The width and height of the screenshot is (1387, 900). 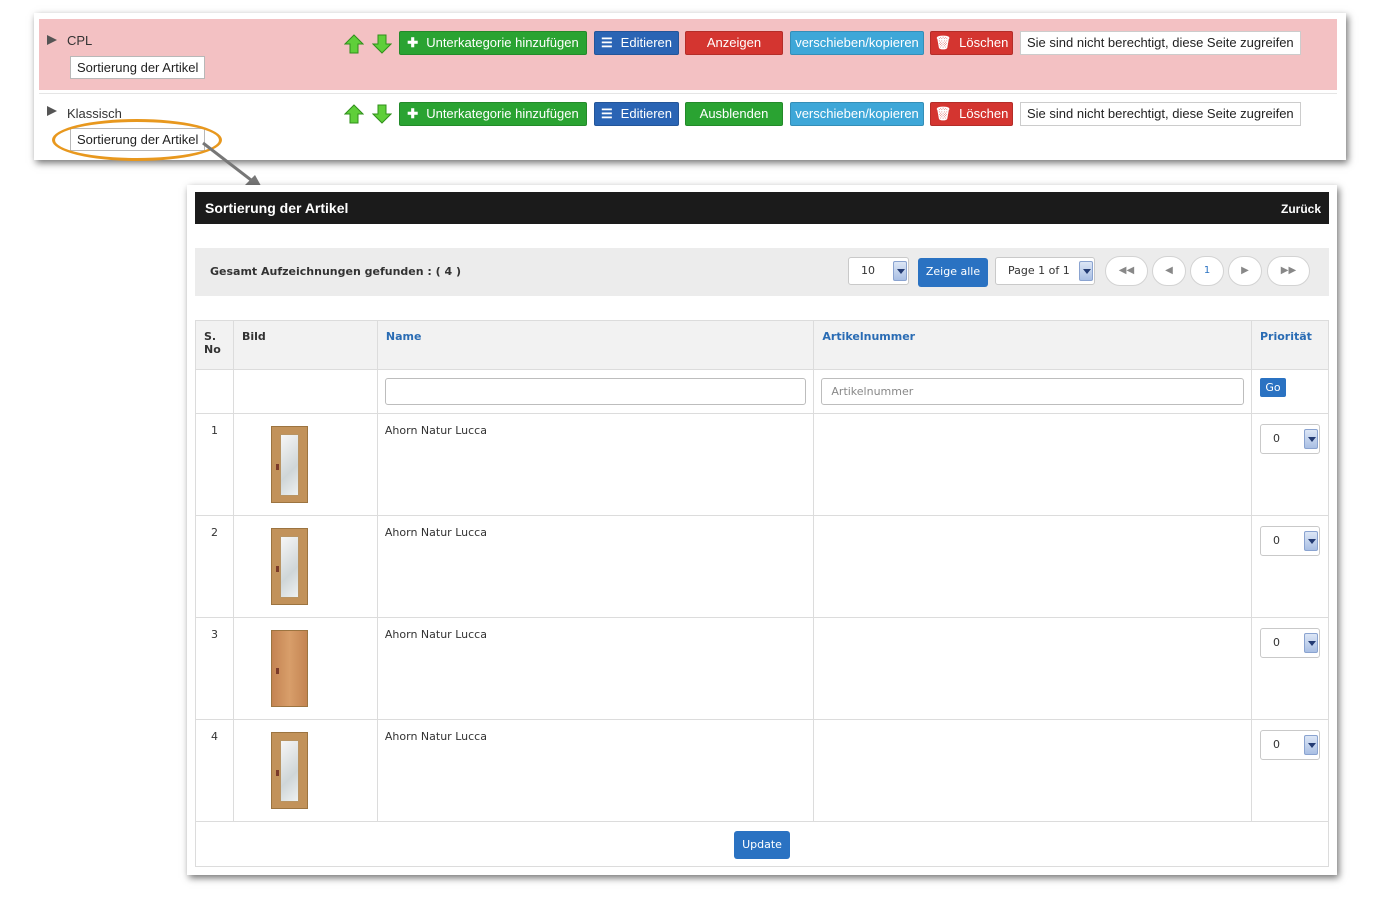 I want to click on column-header-priority: Priorität, so click(x=1290, y=345).